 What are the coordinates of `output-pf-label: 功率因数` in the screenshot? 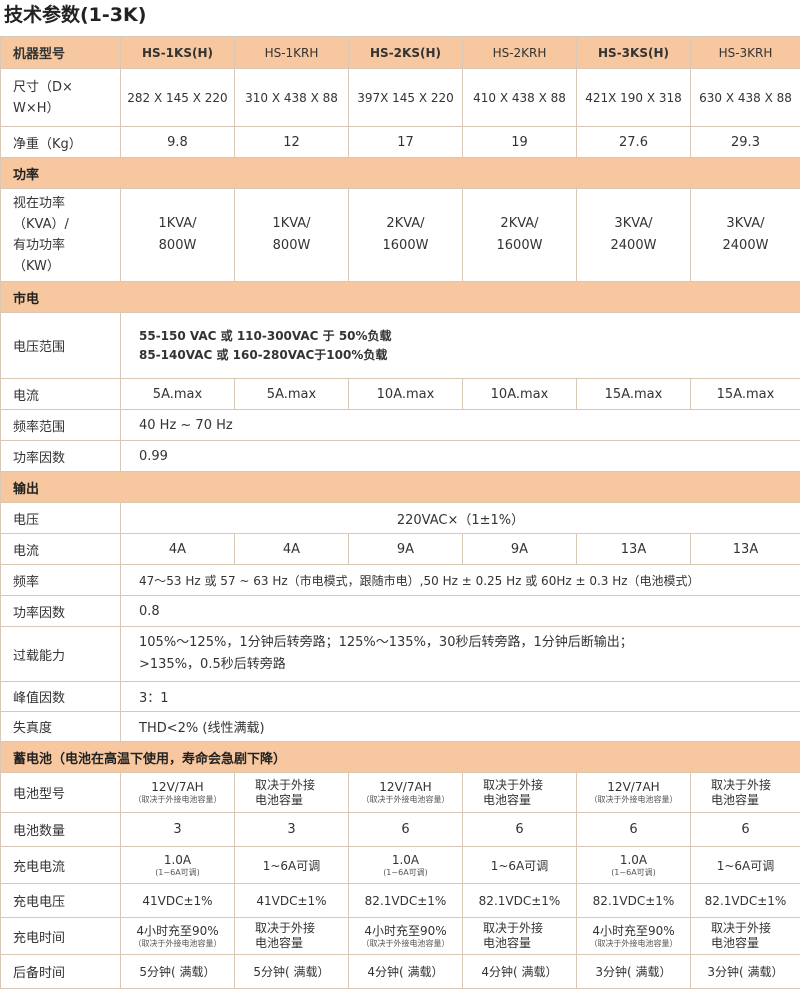 It's located at (60, 611).